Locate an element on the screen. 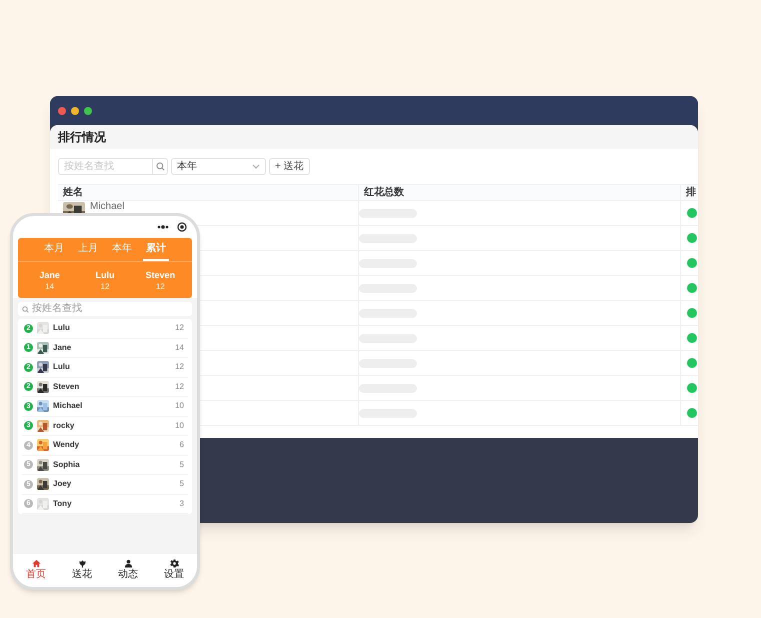 This screenshot has width=761, height=618. name-text: Tony is located at coordinates (63, 504).